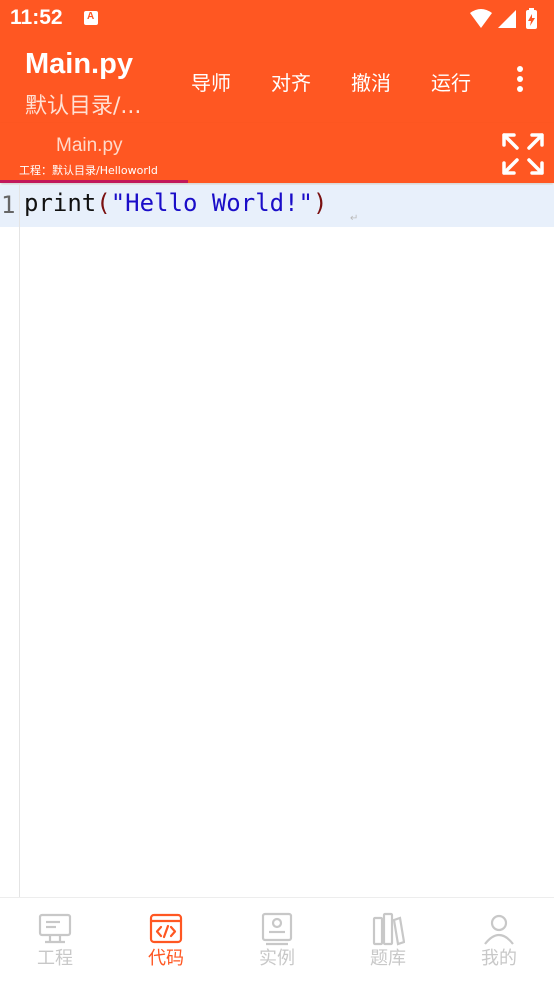 This screenshot has height=985, width=554. I want to click on file-tab-name: Main.py, so click(89, 145).